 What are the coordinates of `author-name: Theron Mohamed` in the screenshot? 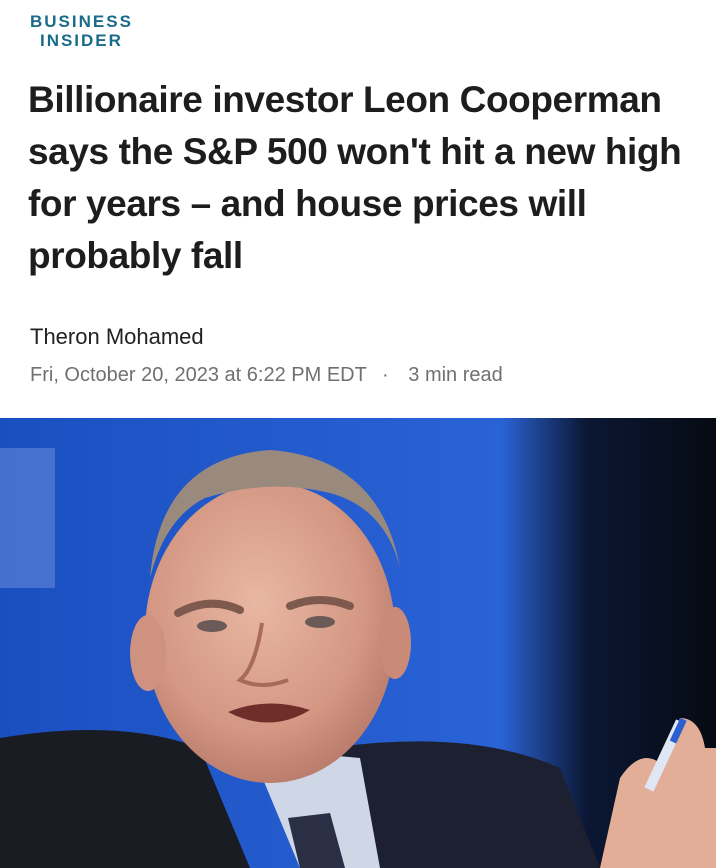 It's located at (117, 337).